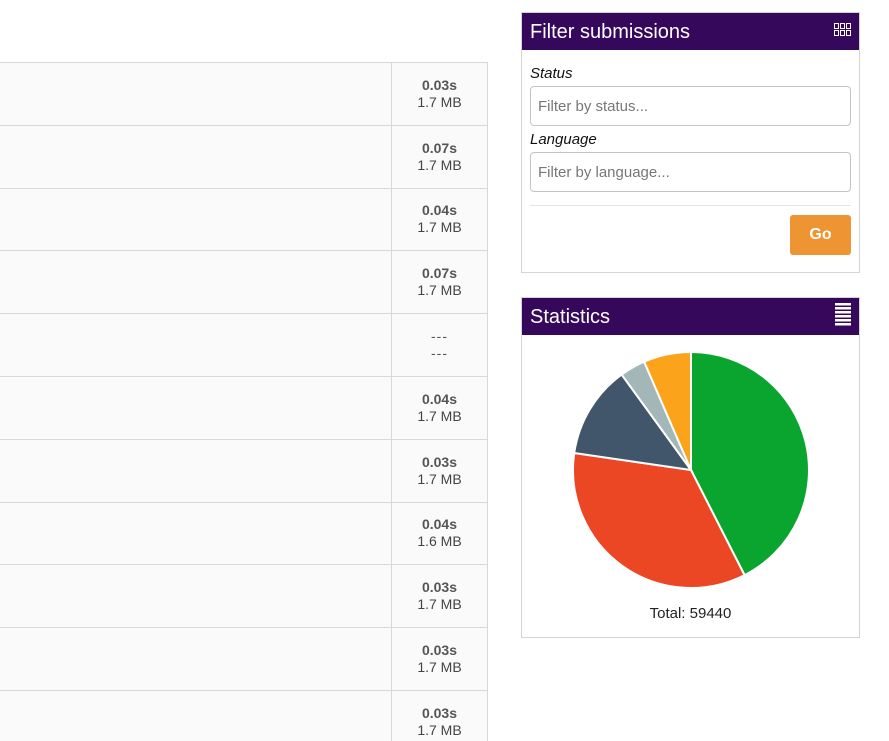 This screenshot has width=889, height=741. I want to click on filter-panel-header: Filter submissions, so click(690, 31).